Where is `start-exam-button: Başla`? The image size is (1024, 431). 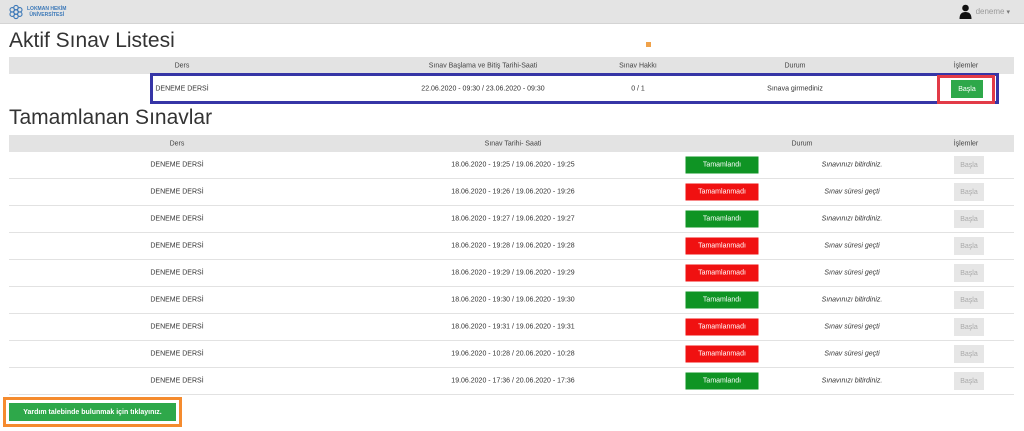
start-exam-button: Başla is located at coordinates (967, 89).